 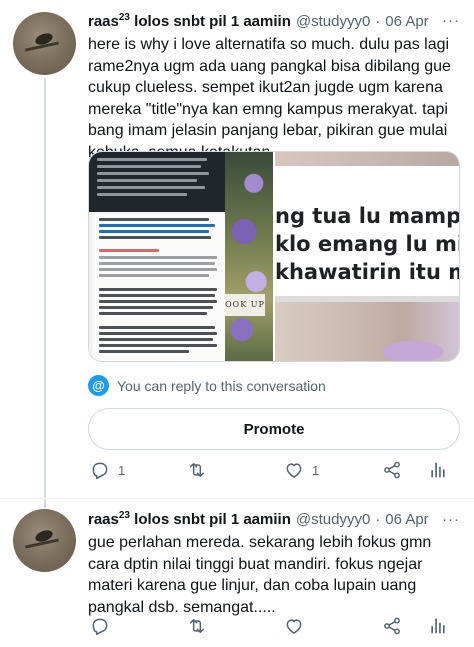 I want to click on image-caption: OOK UP, so click(x=245, y=305).